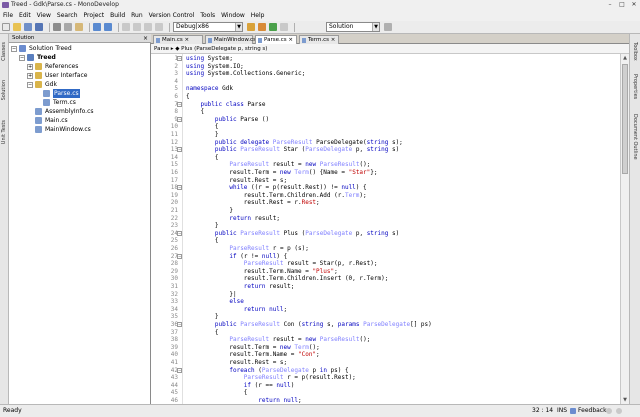 The width and height of the screenshot is (640, 417). Describe the element at coordinates (57, 75) in the screenshot. I see `tree-item-user-interface: + User Interface` at that location.